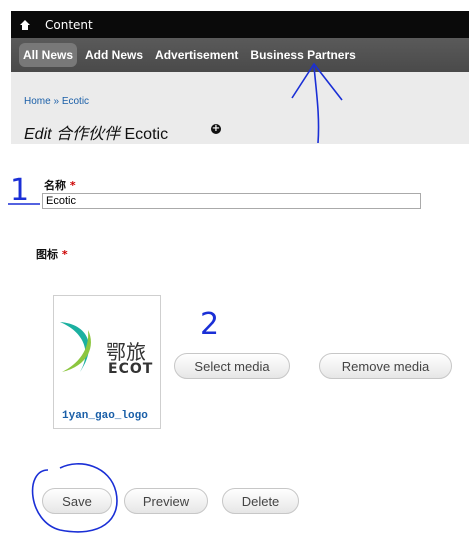 This screenshot has height=539, width=469. Describe the element at coordinates (105, 416) in the screenshot. I see `media-filename-link: 1yan_gao_logo` at that location.